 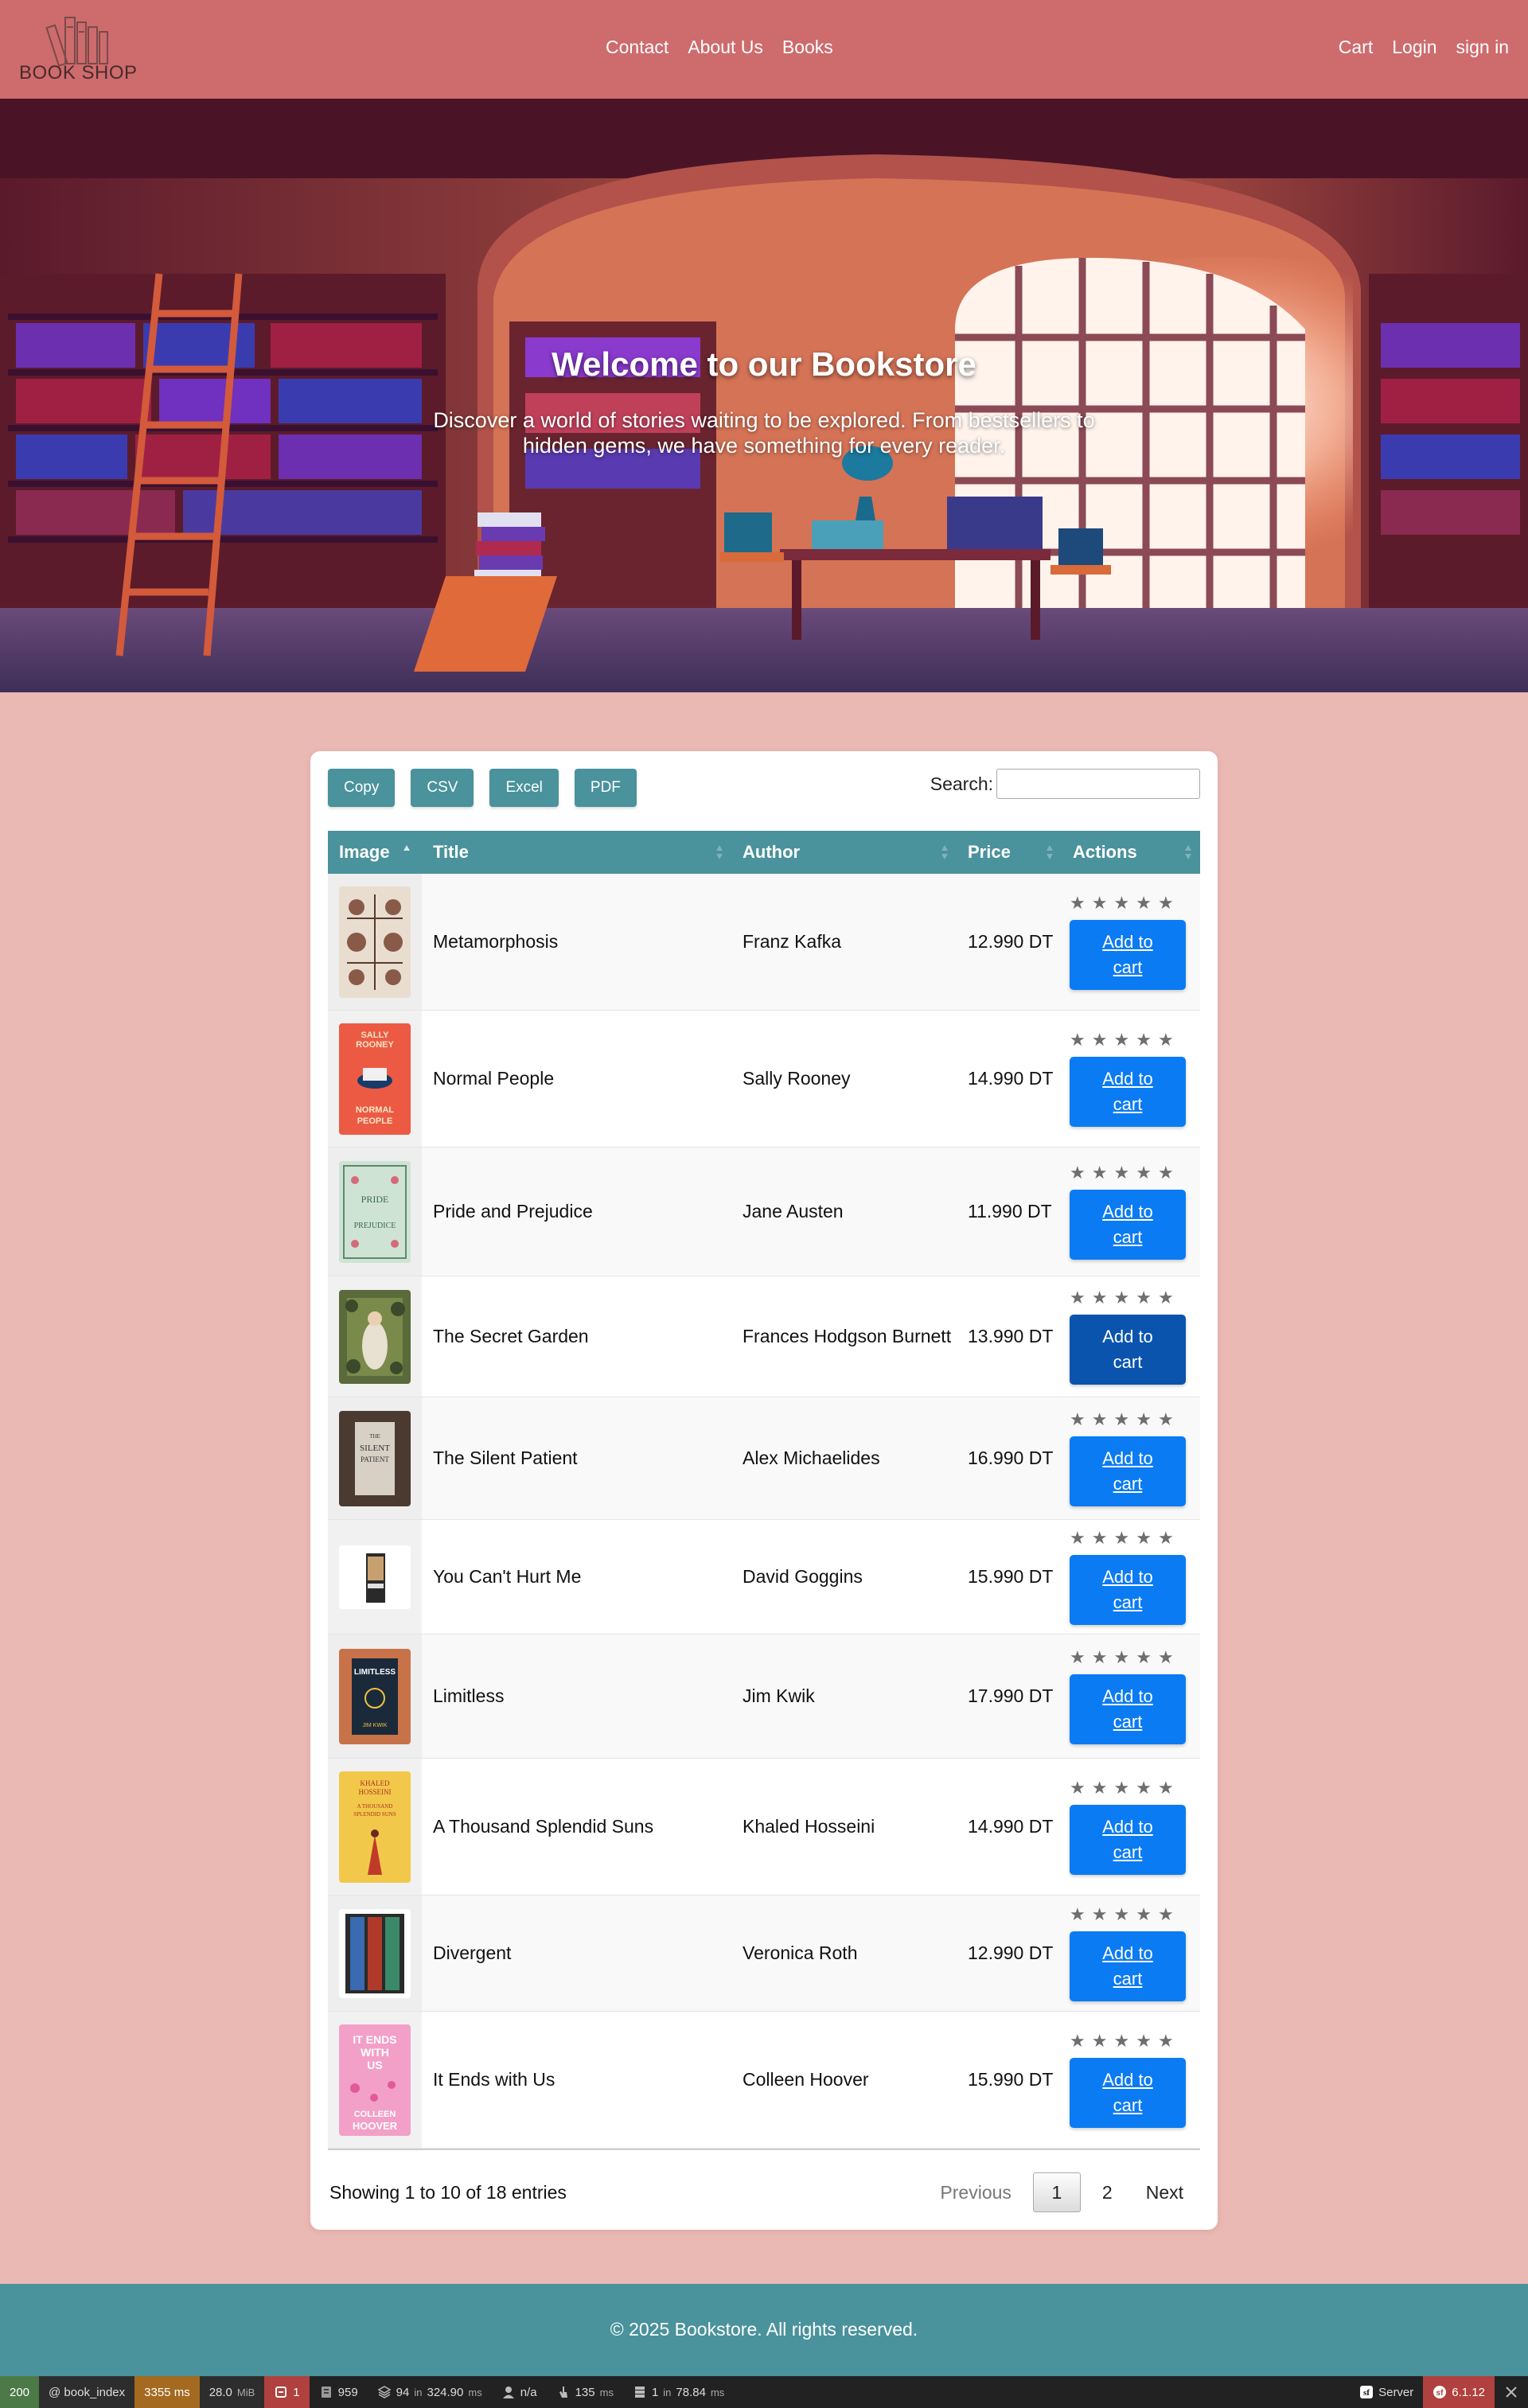 I want to click on close-icon, so click(x=1511, y=2392).